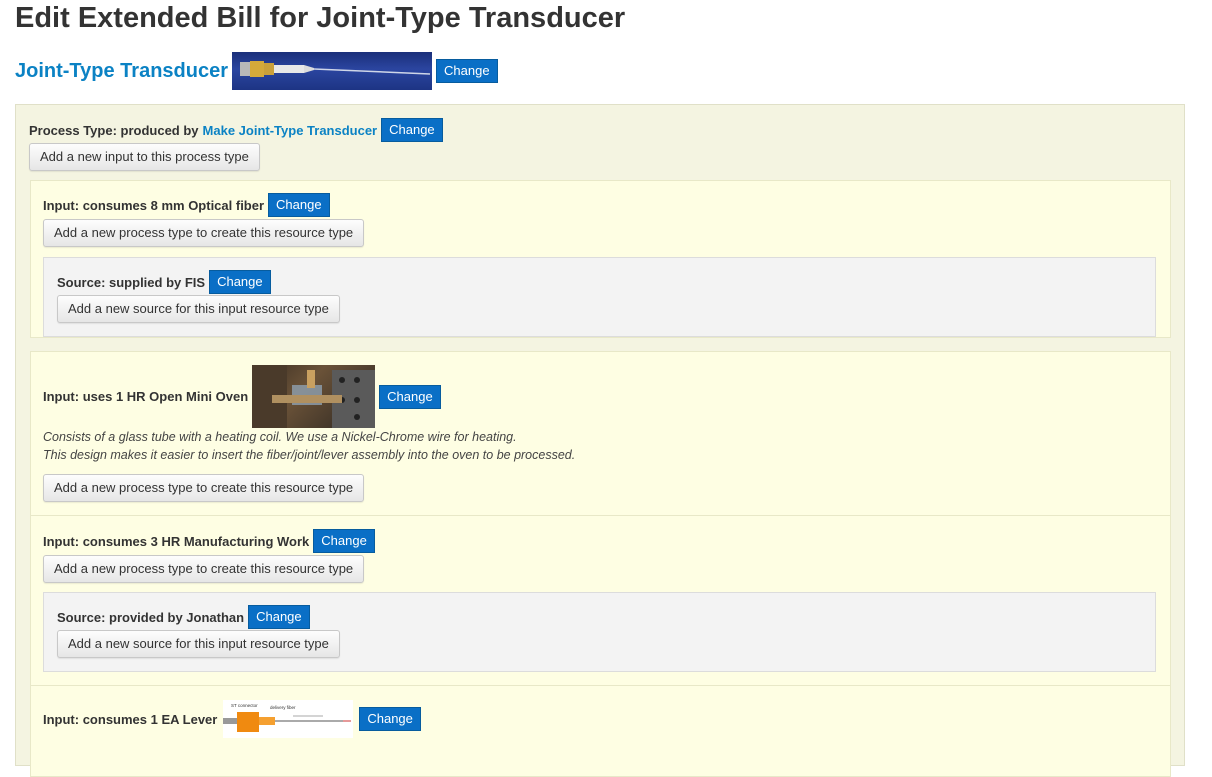 This screenshot has height=777, width=1212. Describe the element at coordinates (244, 705) in the screenshot. I see `diagram-label: ST connector` at that location.